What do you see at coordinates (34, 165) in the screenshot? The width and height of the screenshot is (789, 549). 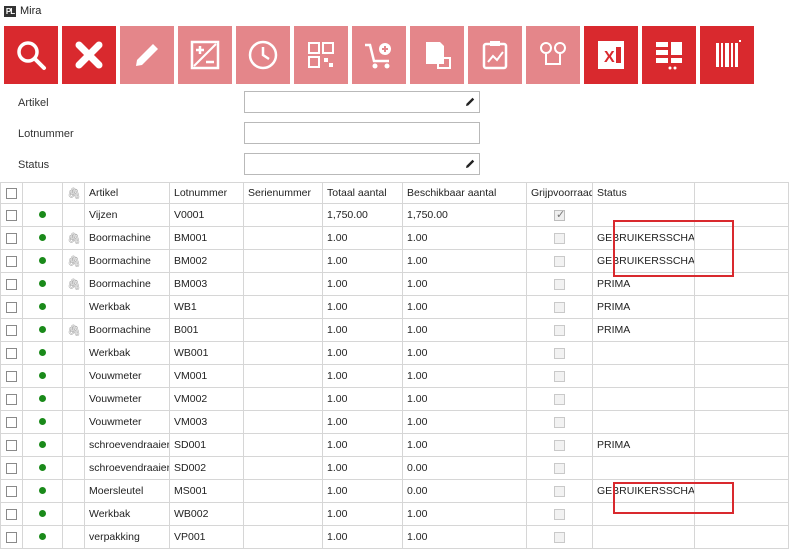 I see `status-label: Status` at bounding box center [34, 165].